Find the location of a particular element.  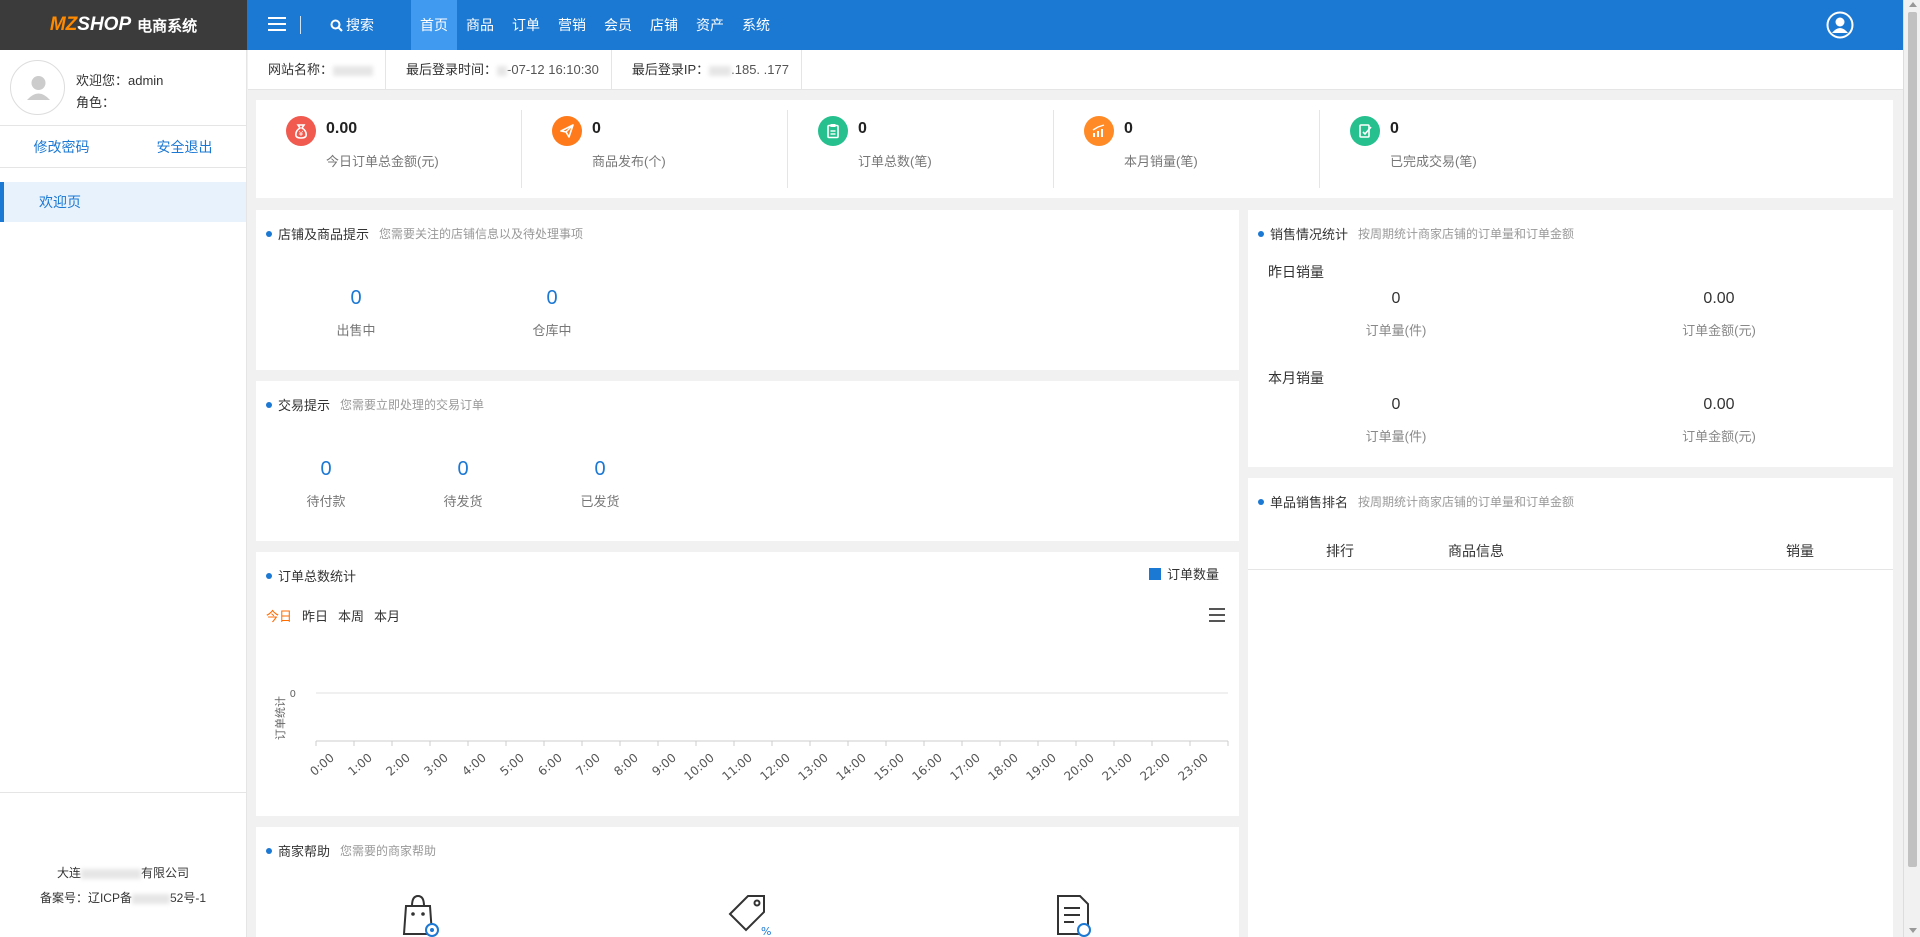

panel-title: 订单总数统计 is located at coordinates (311, 575).